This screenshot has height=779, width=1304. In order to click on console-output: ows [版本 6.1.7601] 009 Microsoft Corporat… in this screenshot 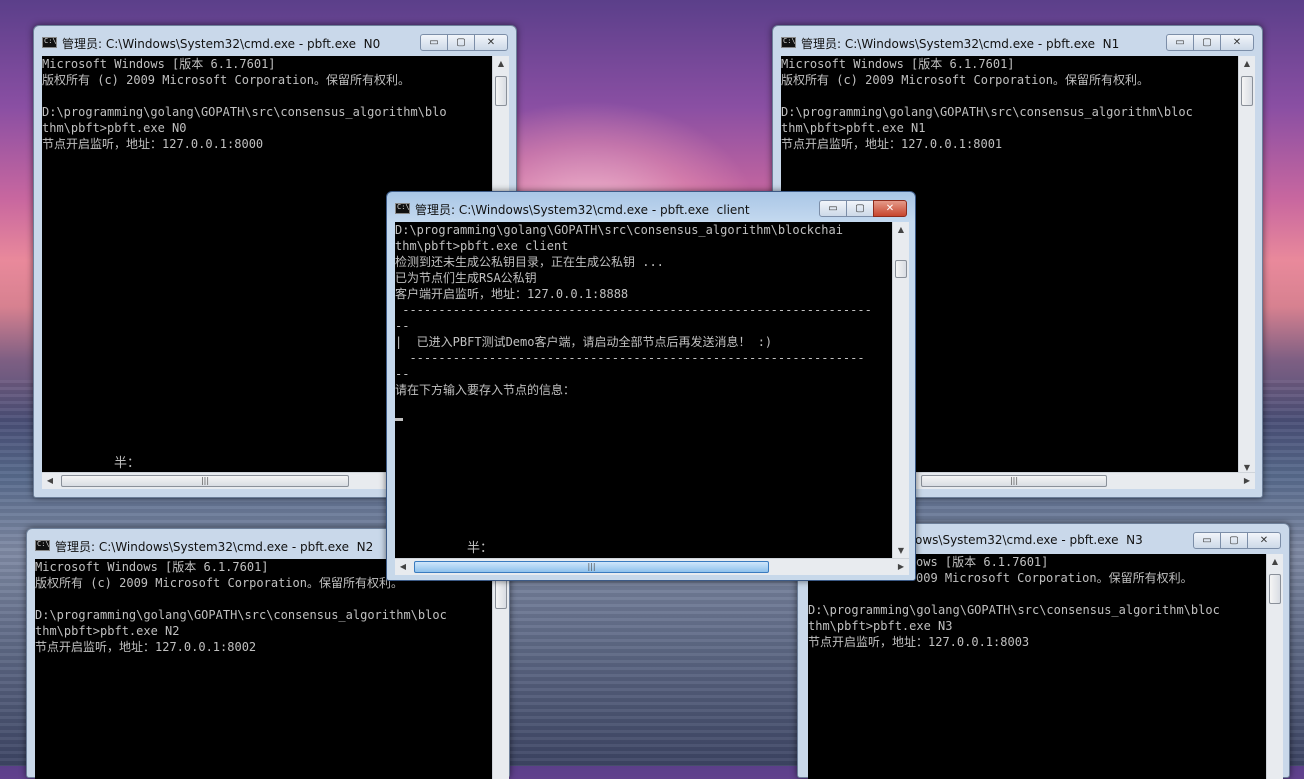, I will do `click(1037, 666)`.